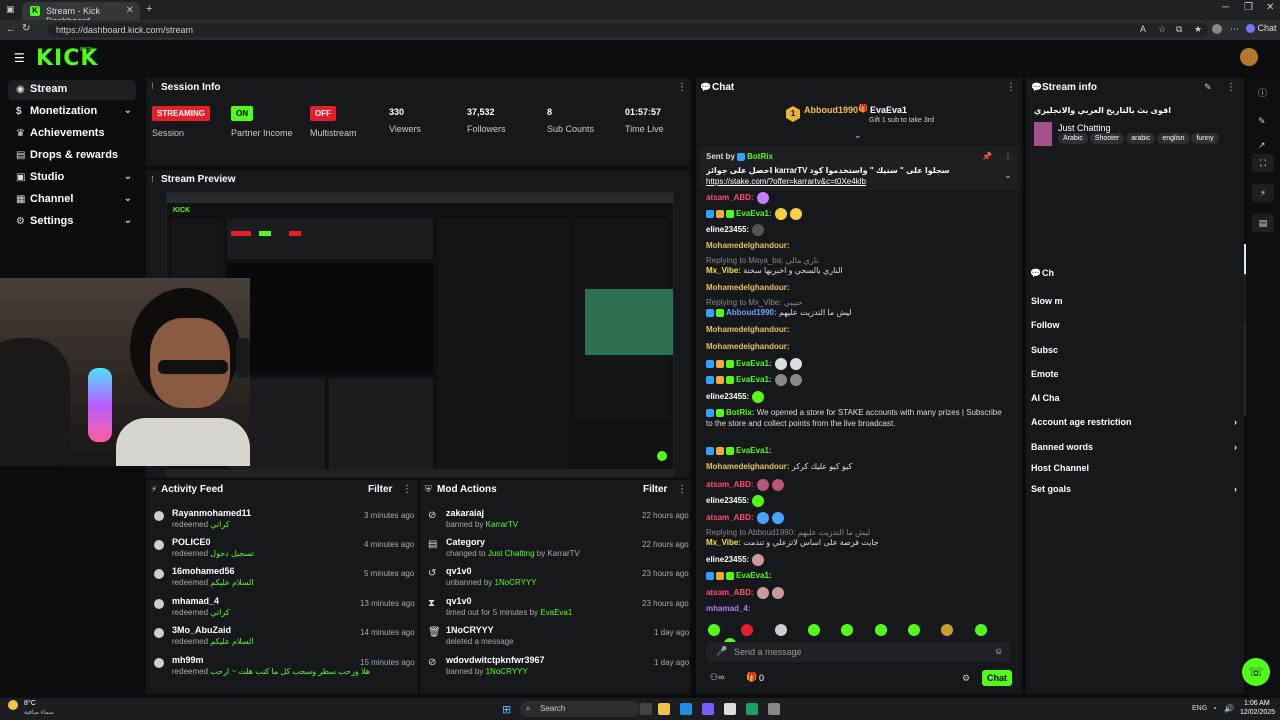 The height and width of the screenshot is (720, 1280). I want to click on windows-start-icon: ⊞, so click(506, 709).